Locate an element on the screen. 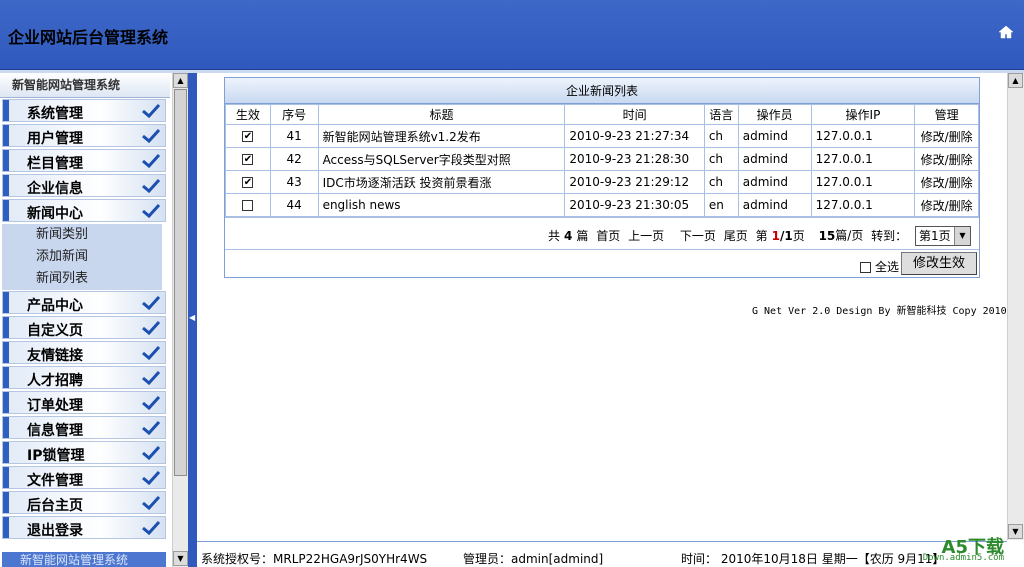 Image resolution: width=1024 pixels, height=567 pixels. sidebar-item-files: 文件管理 is located at coordinates (84, 477).